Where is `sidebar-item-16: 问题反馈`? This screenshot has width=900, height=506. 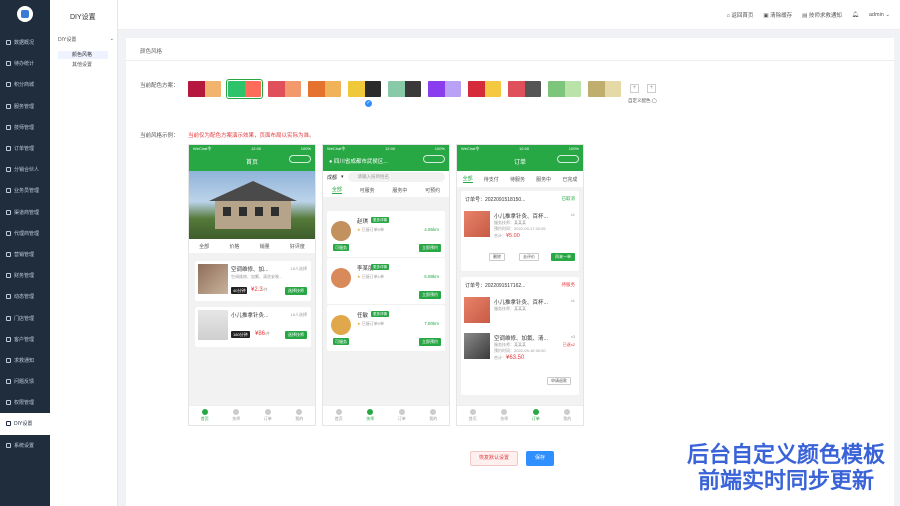
sidebar-item-16: 问题反馈 is located at coordinates (25, 381).